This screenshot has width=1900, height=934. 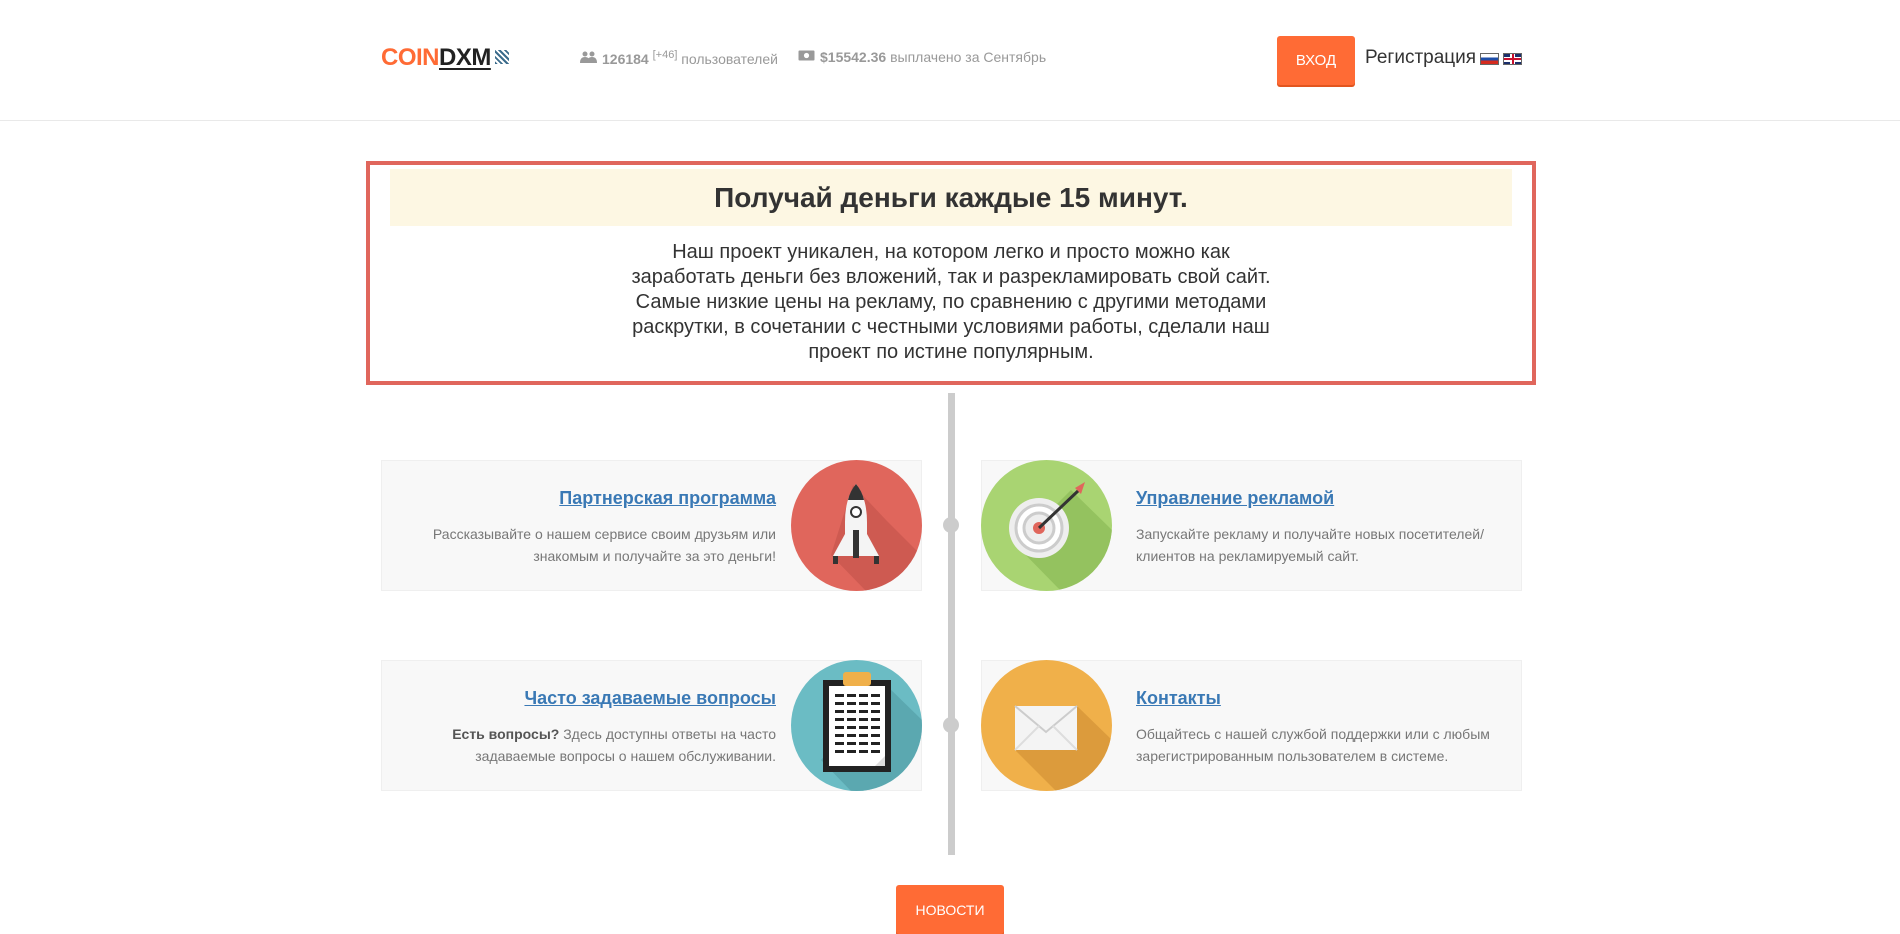 I want to click on users-stat: 126184 [+46] пользователей, so click(x=679, y=58).